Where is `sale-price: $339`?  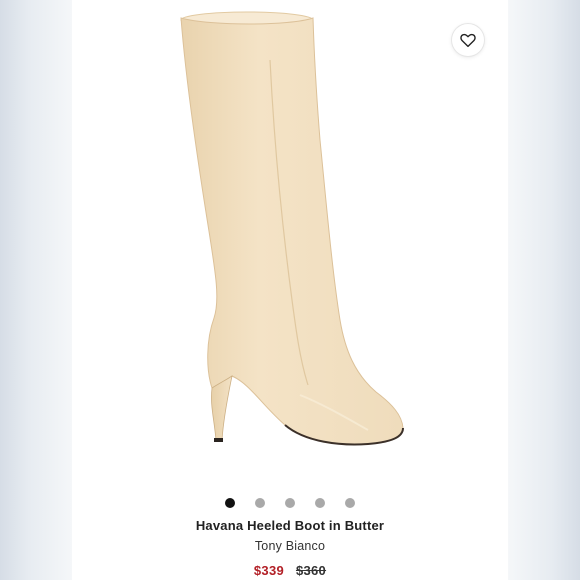
sale-price: $339 is located at coordinates (269, 570).